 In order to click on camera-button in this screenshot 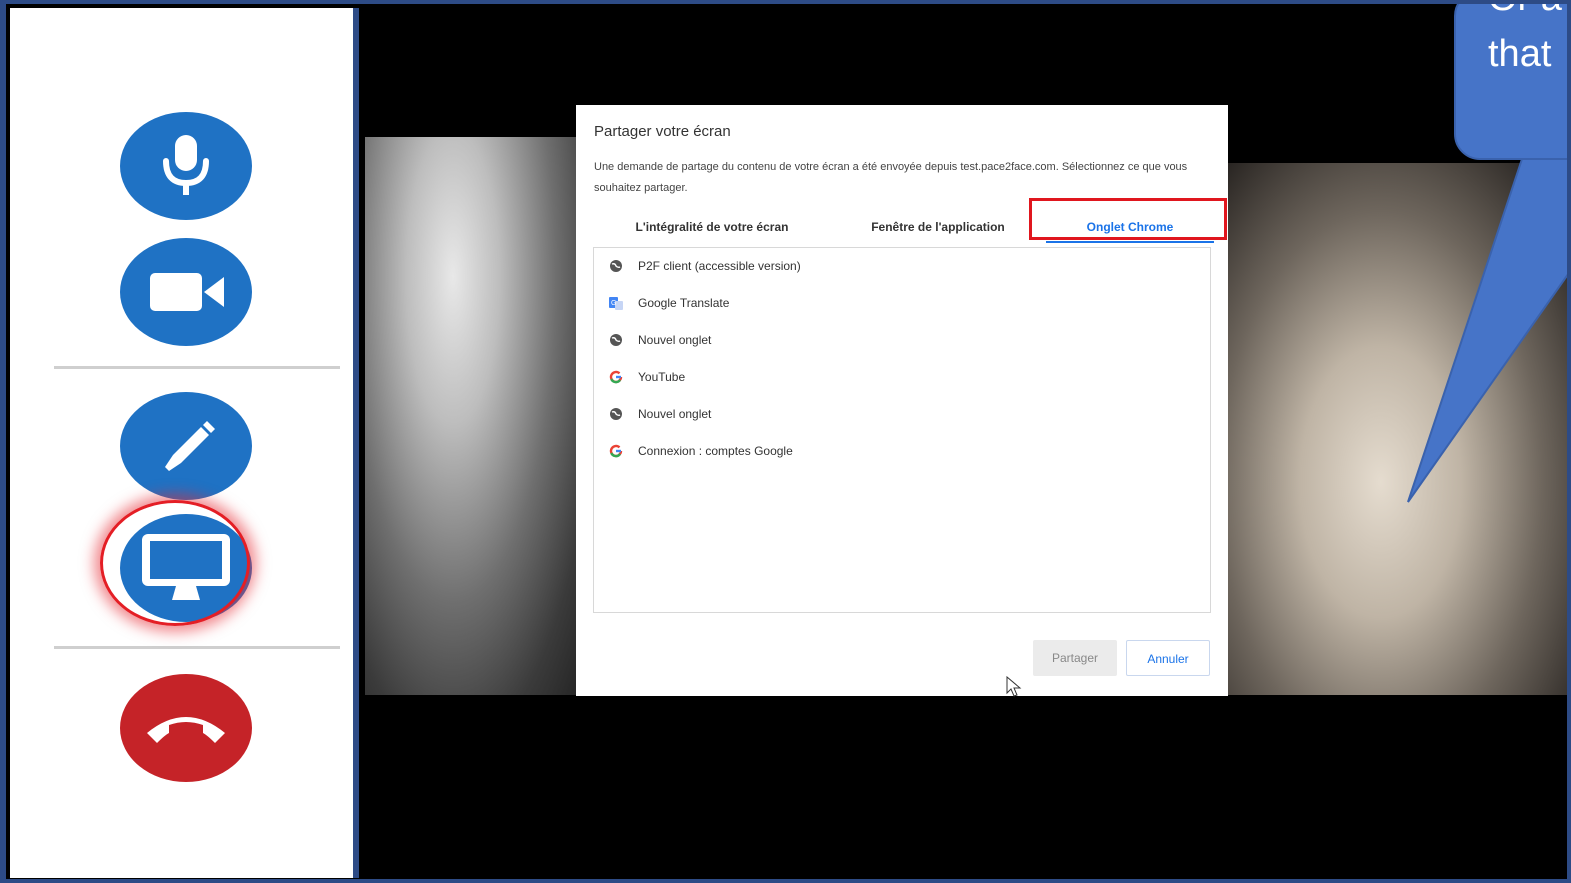, I will do `click(186, 292)`.